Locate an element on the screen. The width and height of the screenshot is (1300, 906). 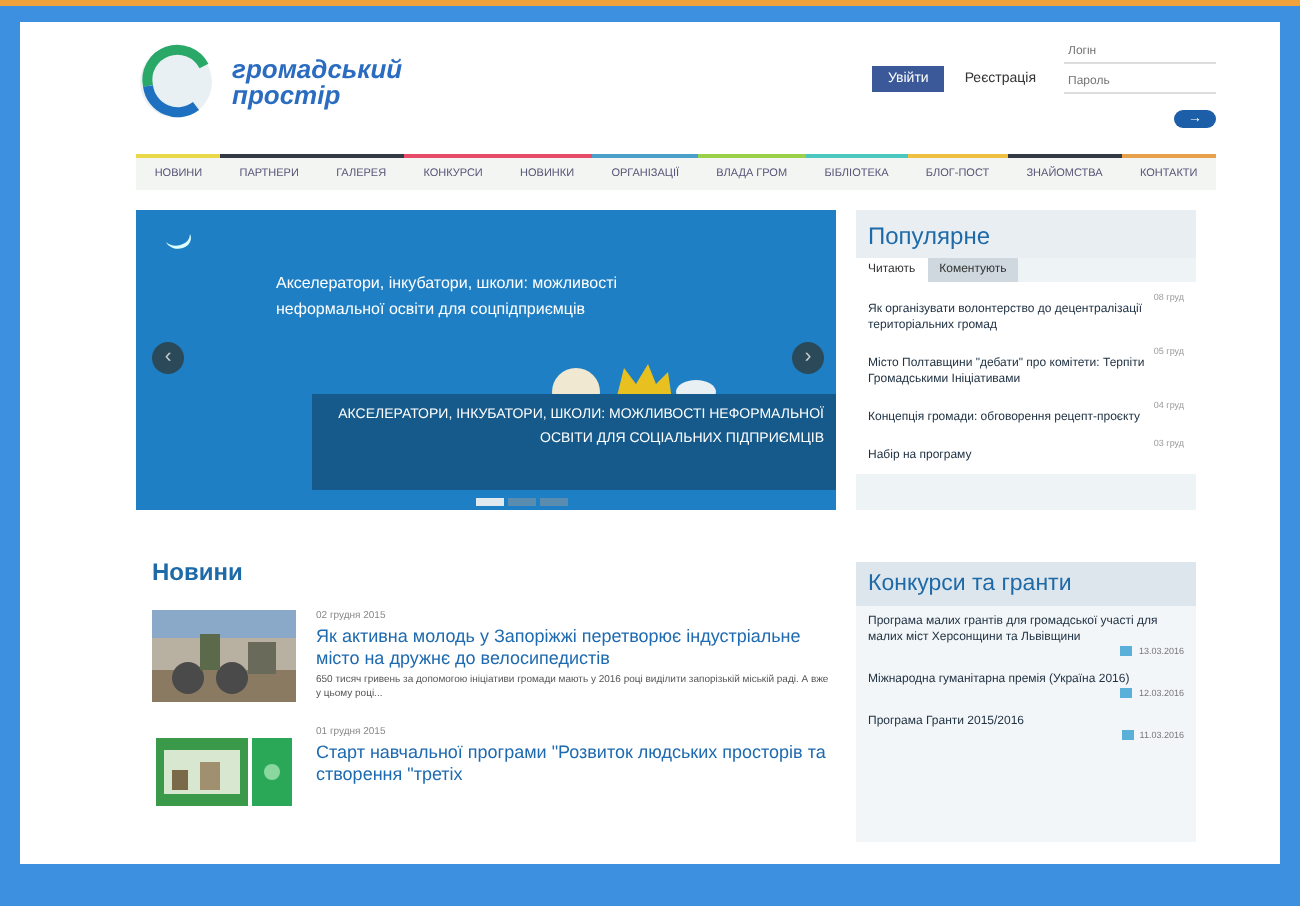
section-title: Популярне is located at coordinates (1026, 234).